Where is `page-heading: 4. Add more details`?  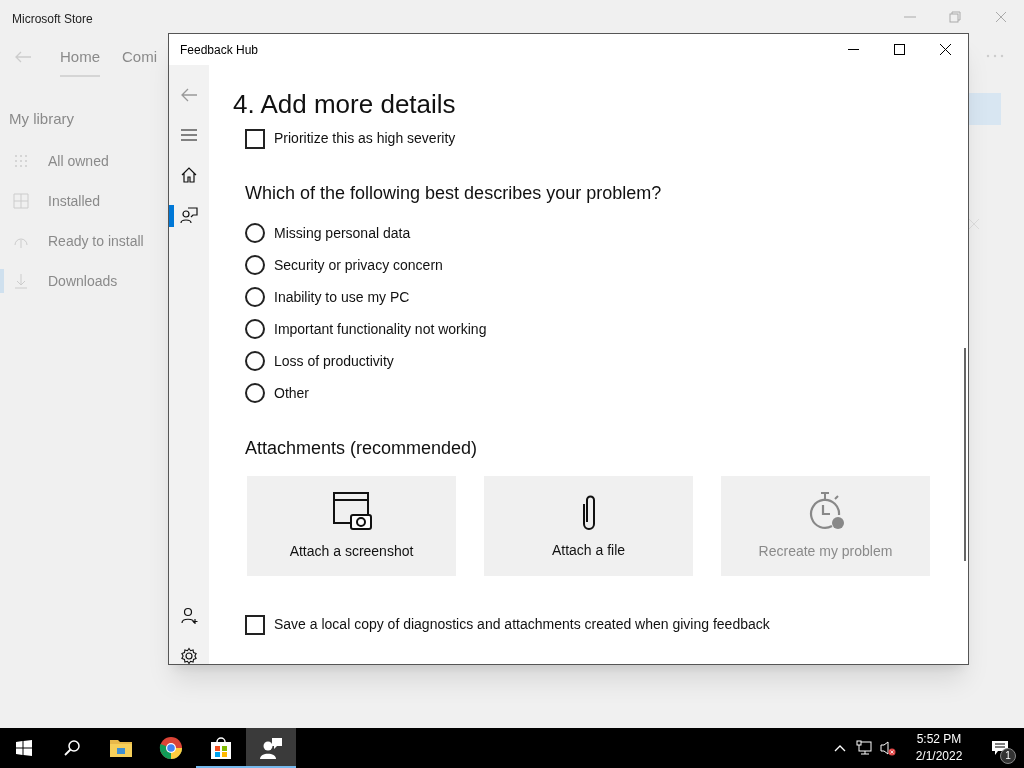 page-heading: 4. Add more details is located at coordinates (345, 104).